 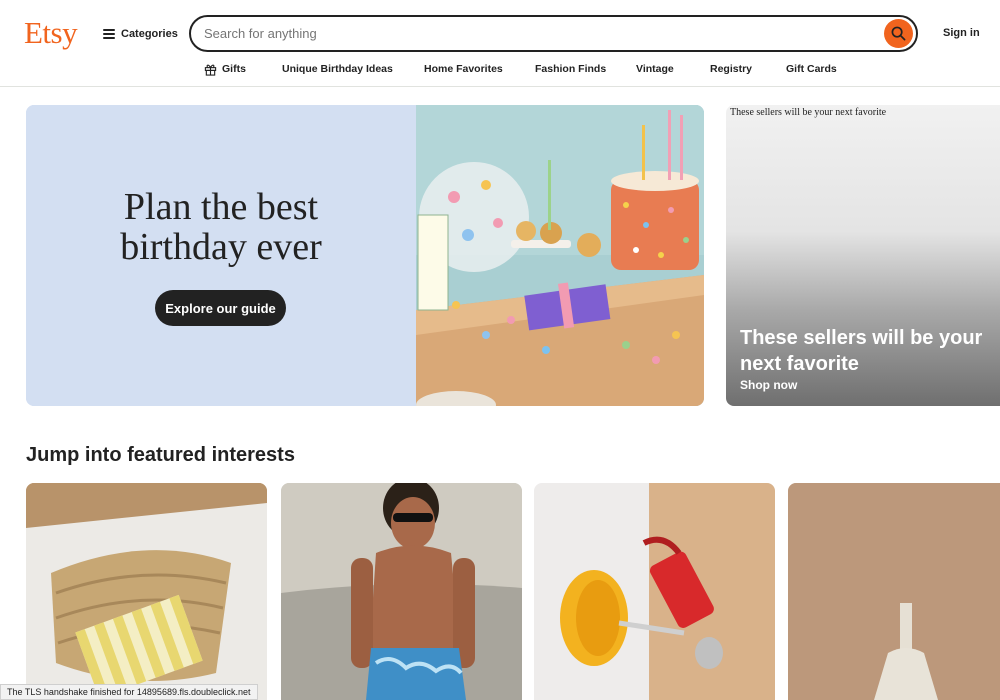 What do you see at coordinates (811, 69) in the screenshot?
I see `nav-gift-cards: Gift Cards` at bounding box center [811, 69].